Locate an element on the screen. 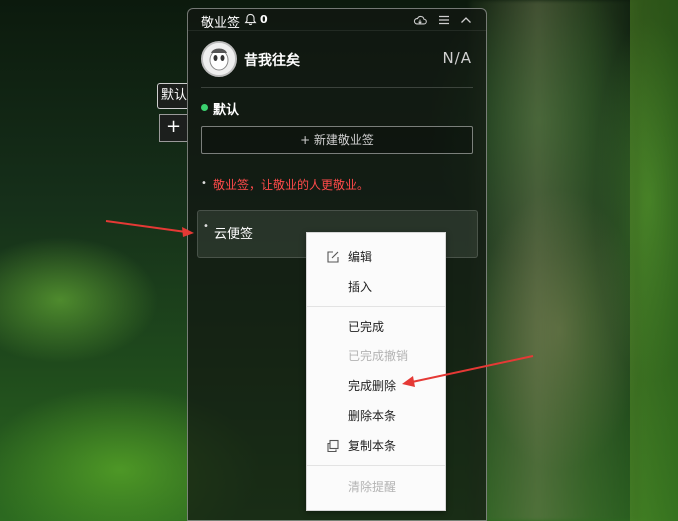 The height and width of the screenshot is (521, 678). menu-item-mark-done: 已完成 is located at coordinates (376, 327).